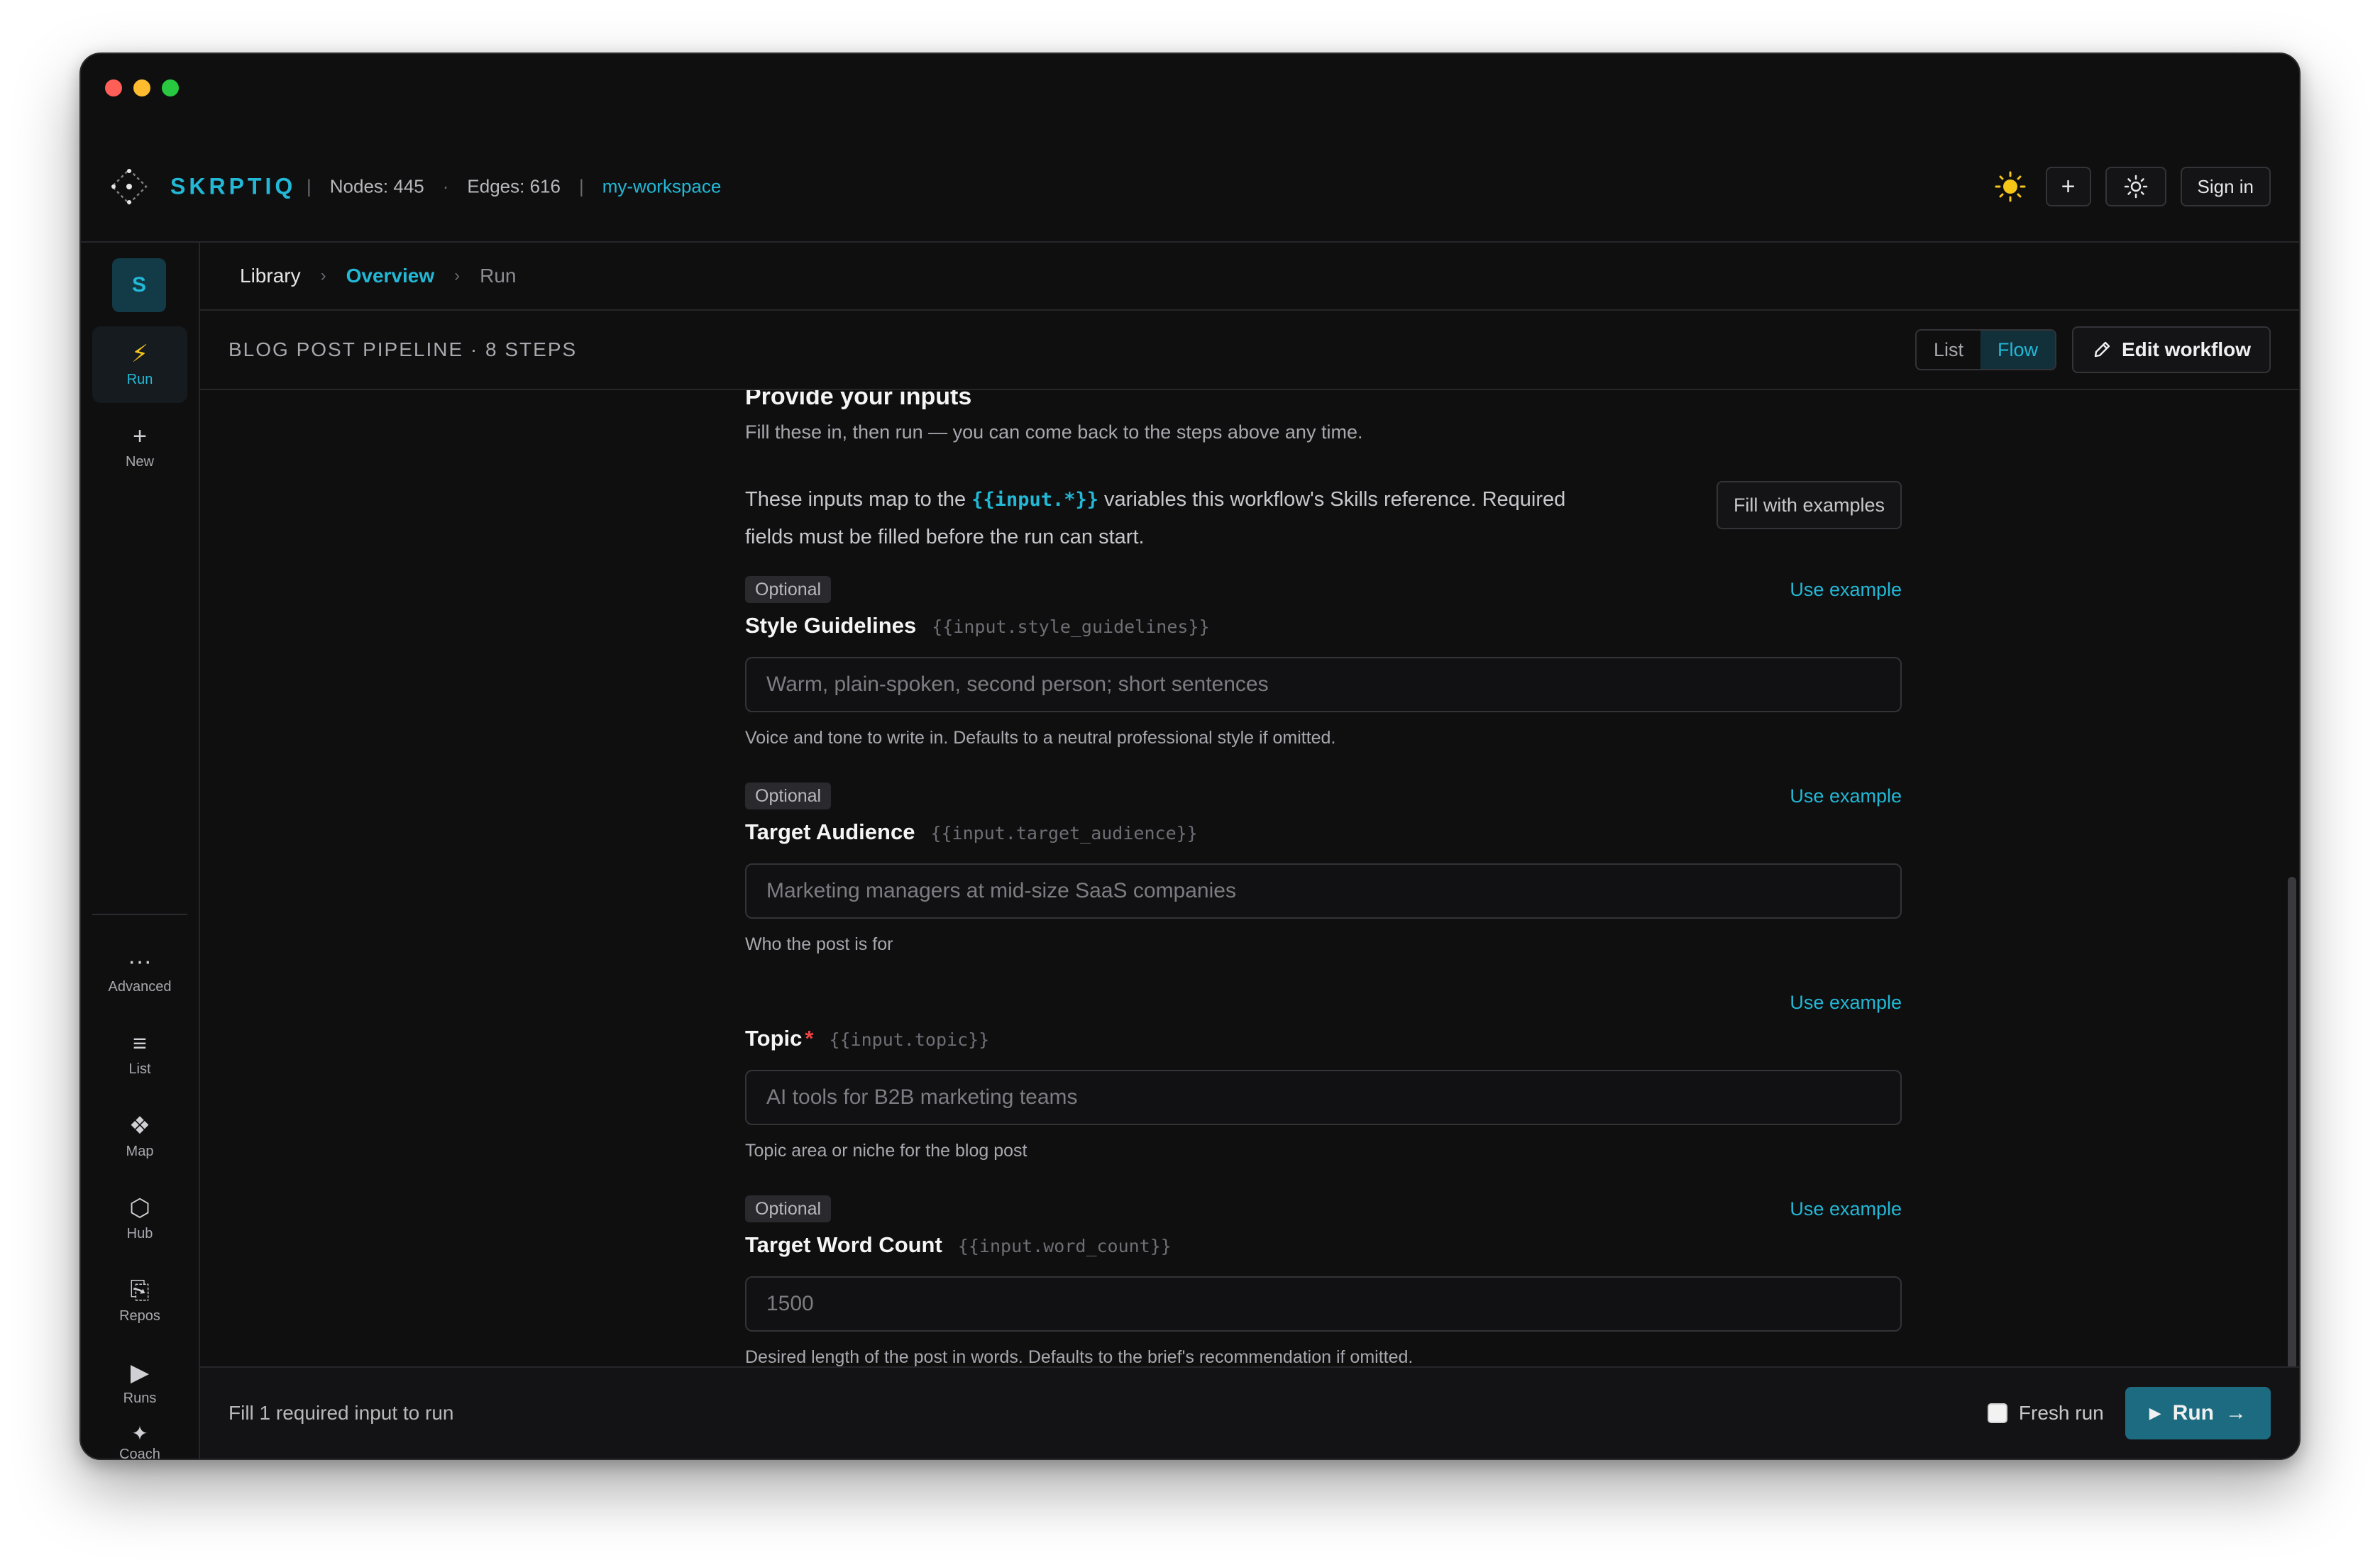 This screenshot has width=2380, height=1565. What do you see at coordinates (140, 914) in the screenshot?
I see `sidebar-divider` at bounding box center [140, 914].